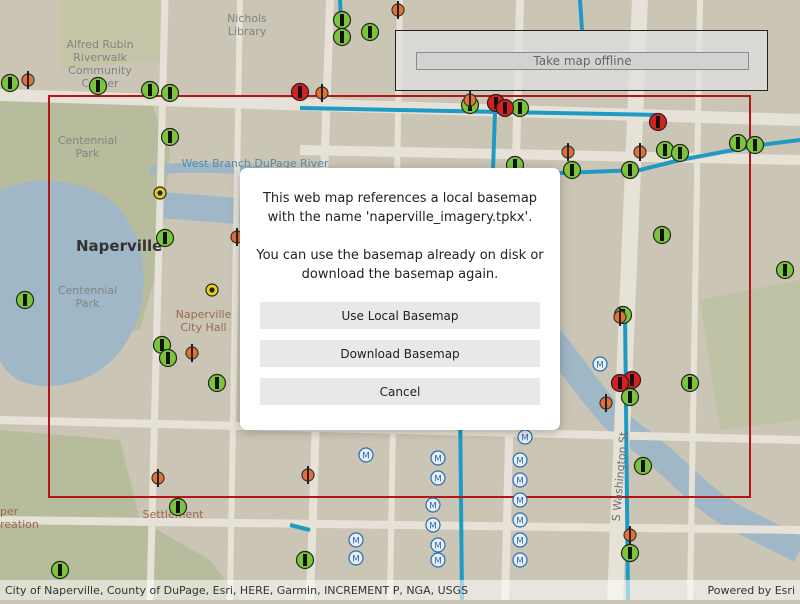 This screenshot has height=604, width=800. Describe the element at coordinates (400, 391) in the screenshot. I see `cancel-button: Cancel` at that location.